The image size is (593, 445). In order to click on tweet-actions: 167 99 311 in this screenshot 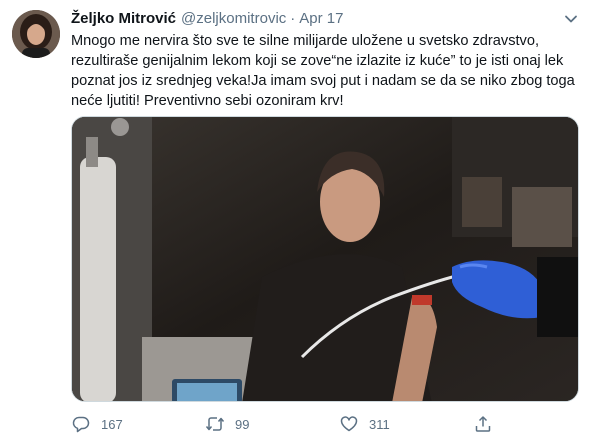, I will do `click(306, 424)`.